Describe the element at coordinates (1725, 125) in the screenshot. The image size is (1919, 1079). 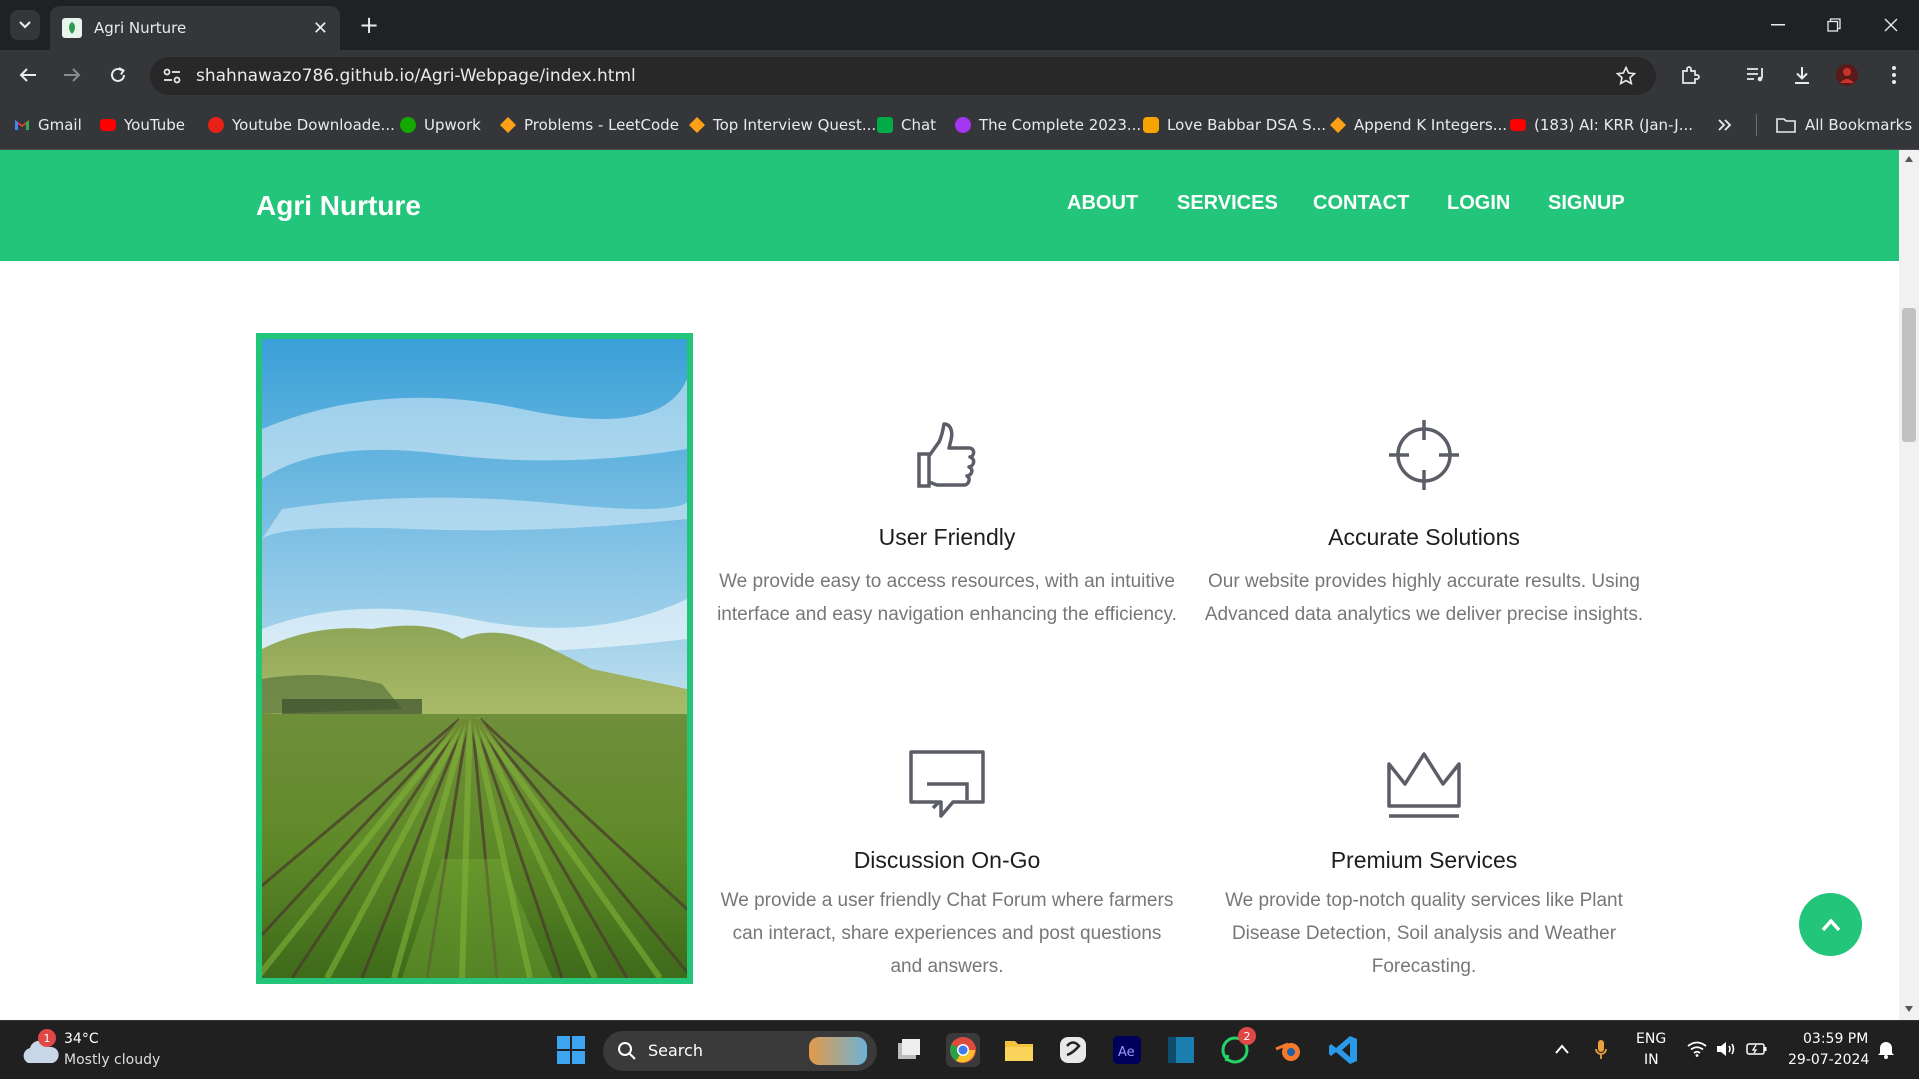
I see `more-bookmarks-button` at that location.